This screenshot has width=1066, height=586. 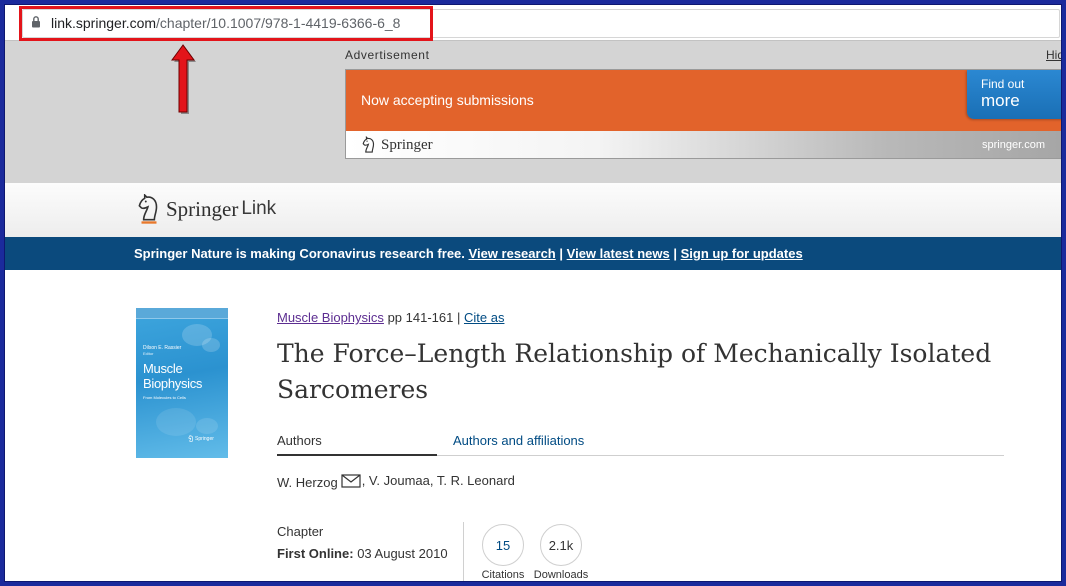 What do you see at coordinates (315, 553) in the screenshot?
I see `first-online-label: First Online:` at bounding box center [315, 553].